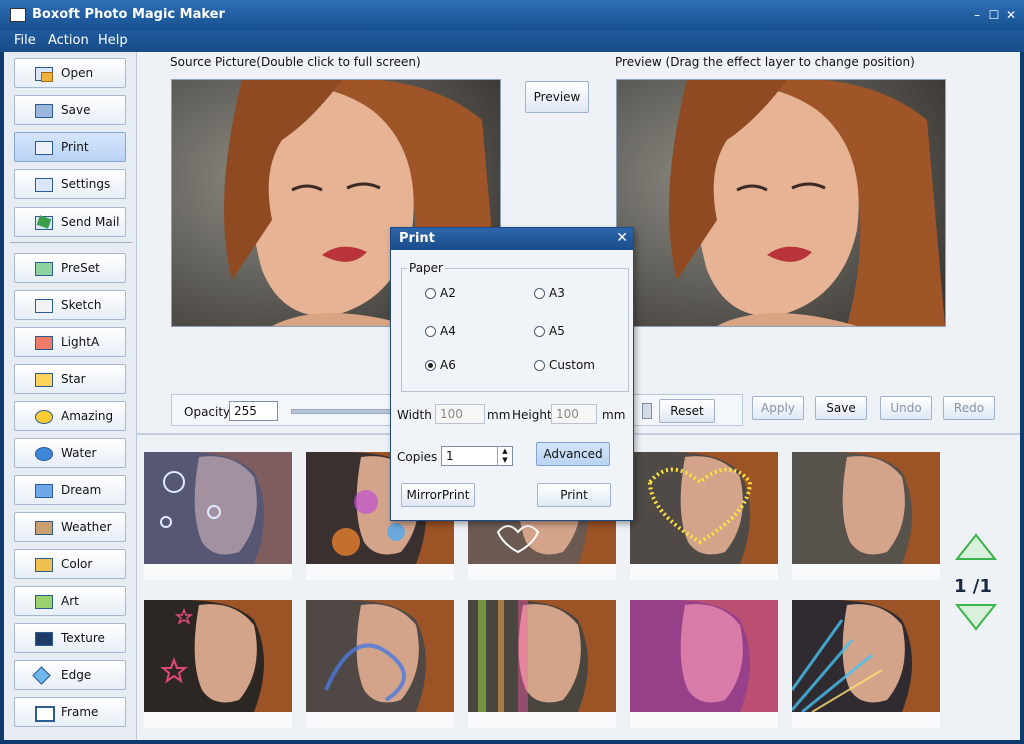 This screenshot has width=1024, height=744. What do you see at coordinates (994, 15) in the screenshot?
I see `maximize-icon: ☐` at bounding box center [994, 15].